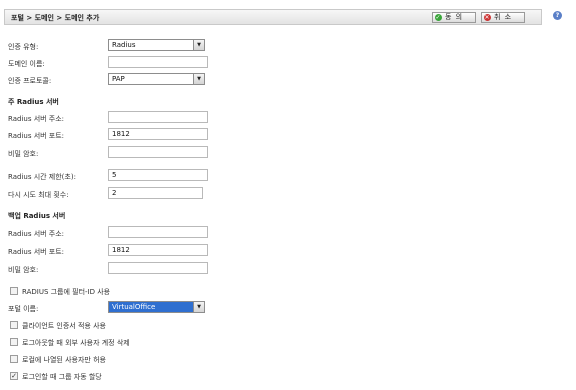 The image size is (576, 390). Describe the element at coordinates (76, 343) in the screenshot. I see `delete-external-label: 로그아웃할 때 외부 사용자 계정 삭제` at that location.